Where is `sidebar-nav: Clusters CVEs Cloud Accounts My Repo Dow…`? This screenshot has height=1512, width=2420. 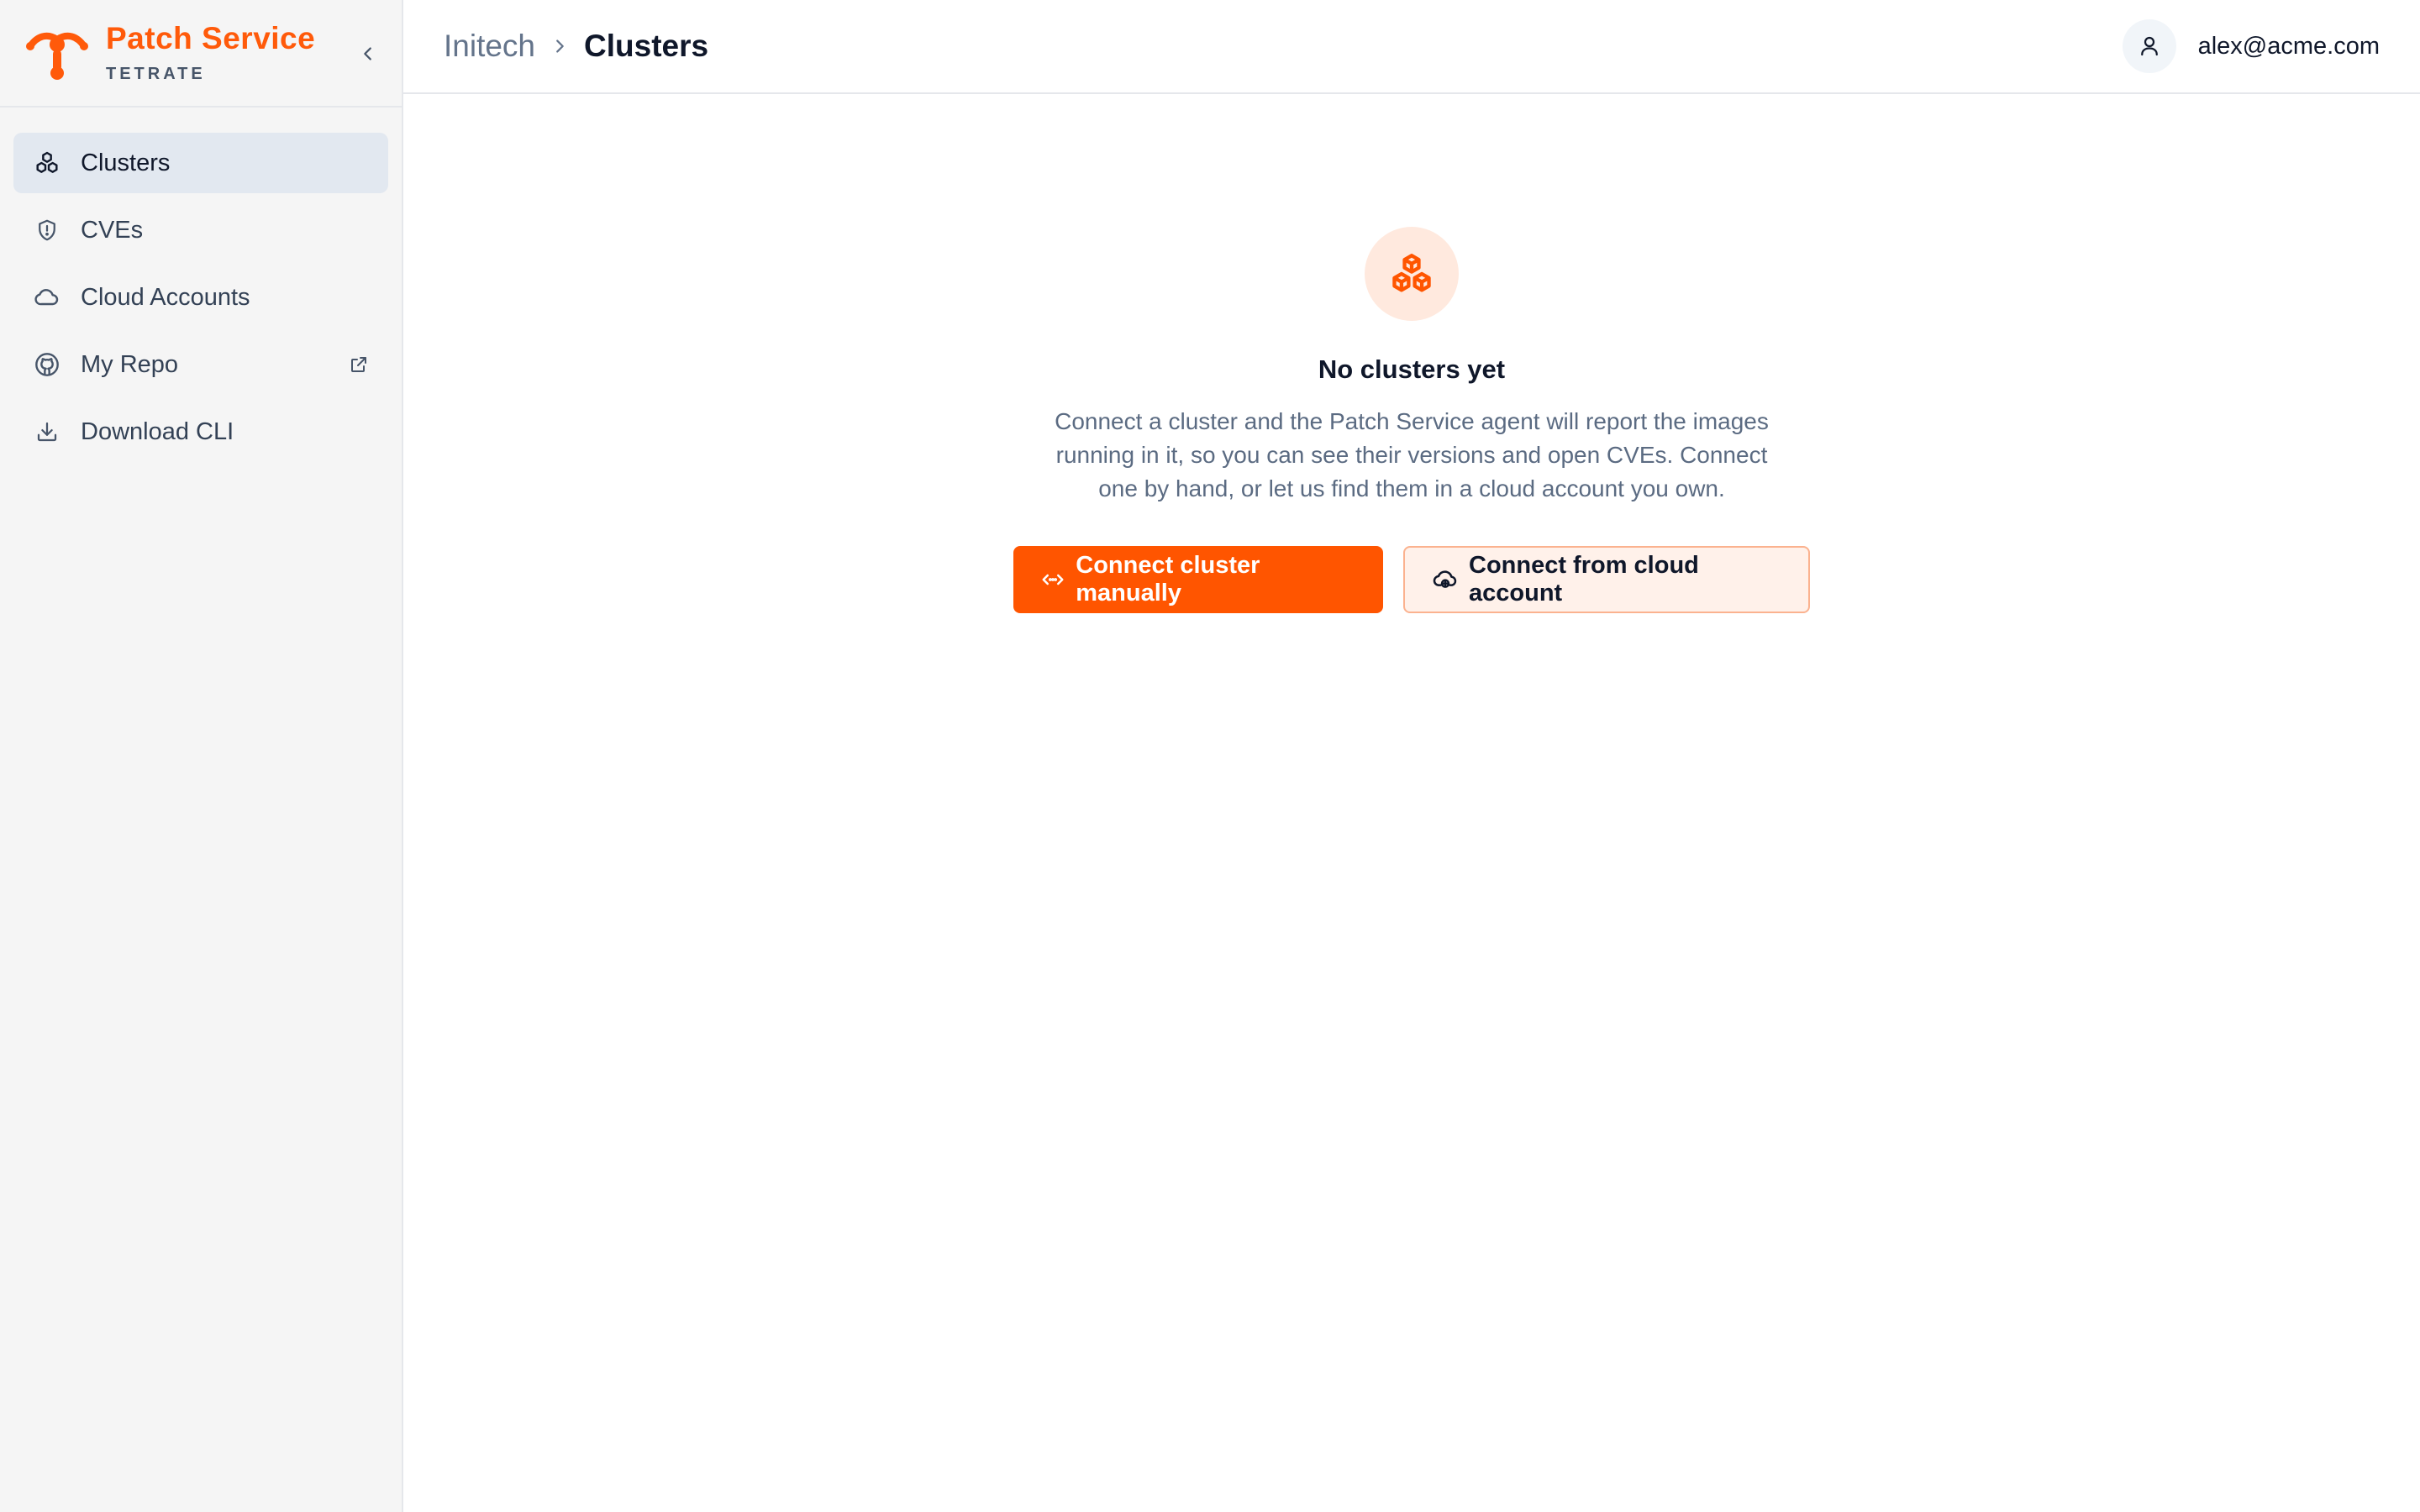 sidebar-nav: Clusters CVEs Cloud Accounts My Repo Dow… is located at coordinates (201, 297).